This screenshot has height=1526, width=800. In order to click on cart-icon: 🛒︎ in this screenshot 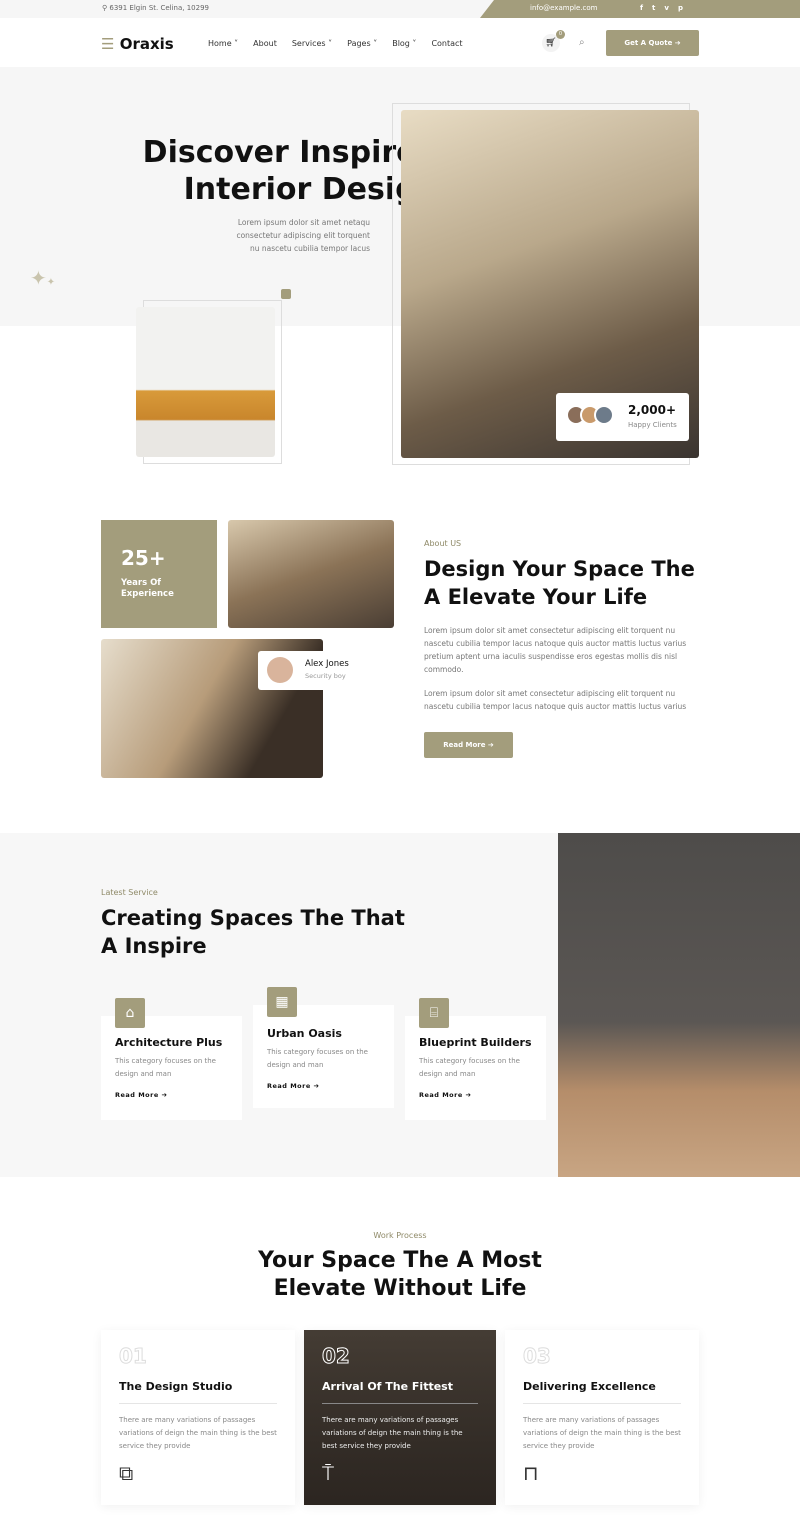, I will do `click(551, 43)`.